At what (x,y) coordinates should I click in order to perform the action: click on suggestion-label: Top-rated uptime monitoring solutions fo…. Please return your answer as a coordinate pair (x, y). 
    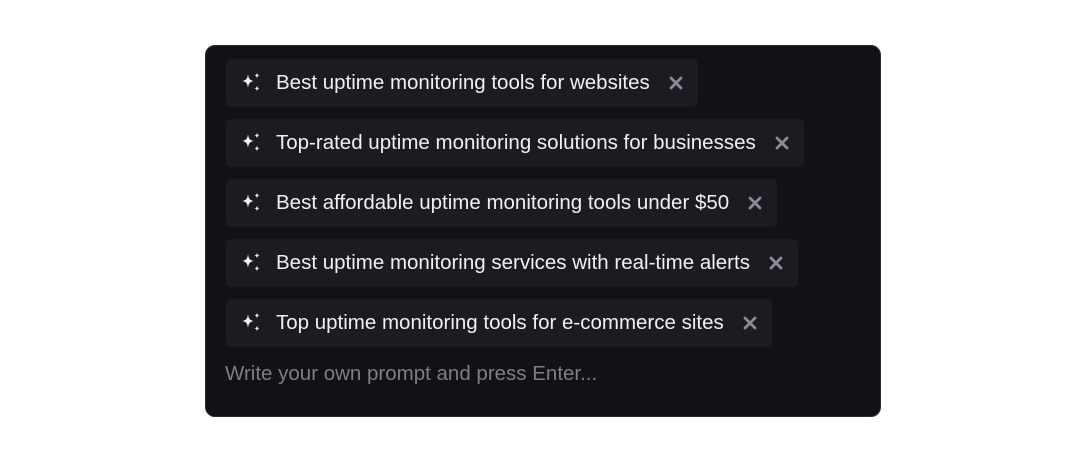
    Looking at the image, I should click on (516, 142).